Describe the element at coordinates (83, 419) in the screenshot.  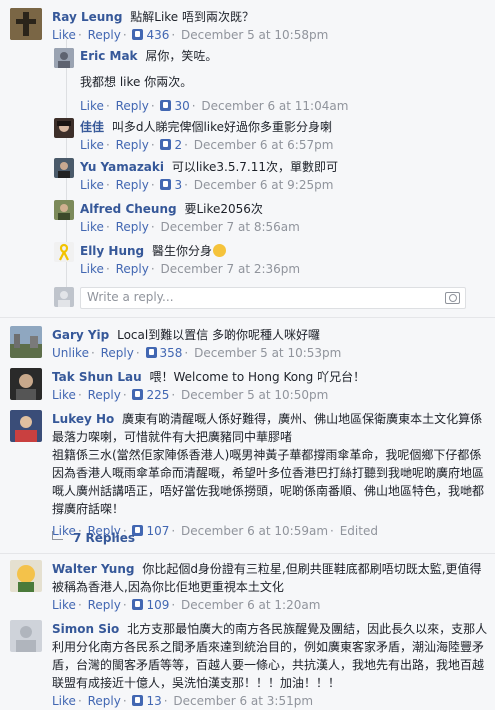
I see `commenter-name: Lukey Ho` at that location.